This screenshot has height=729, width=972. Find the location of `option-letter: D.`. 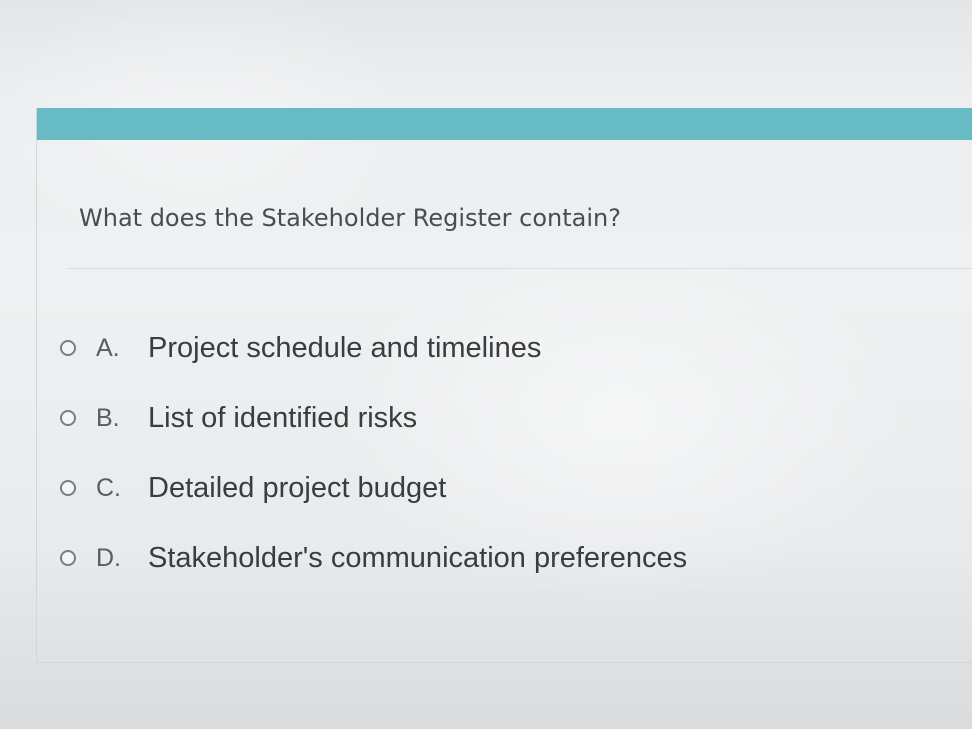

option-letter: D. is located at coordinates (108, 557).